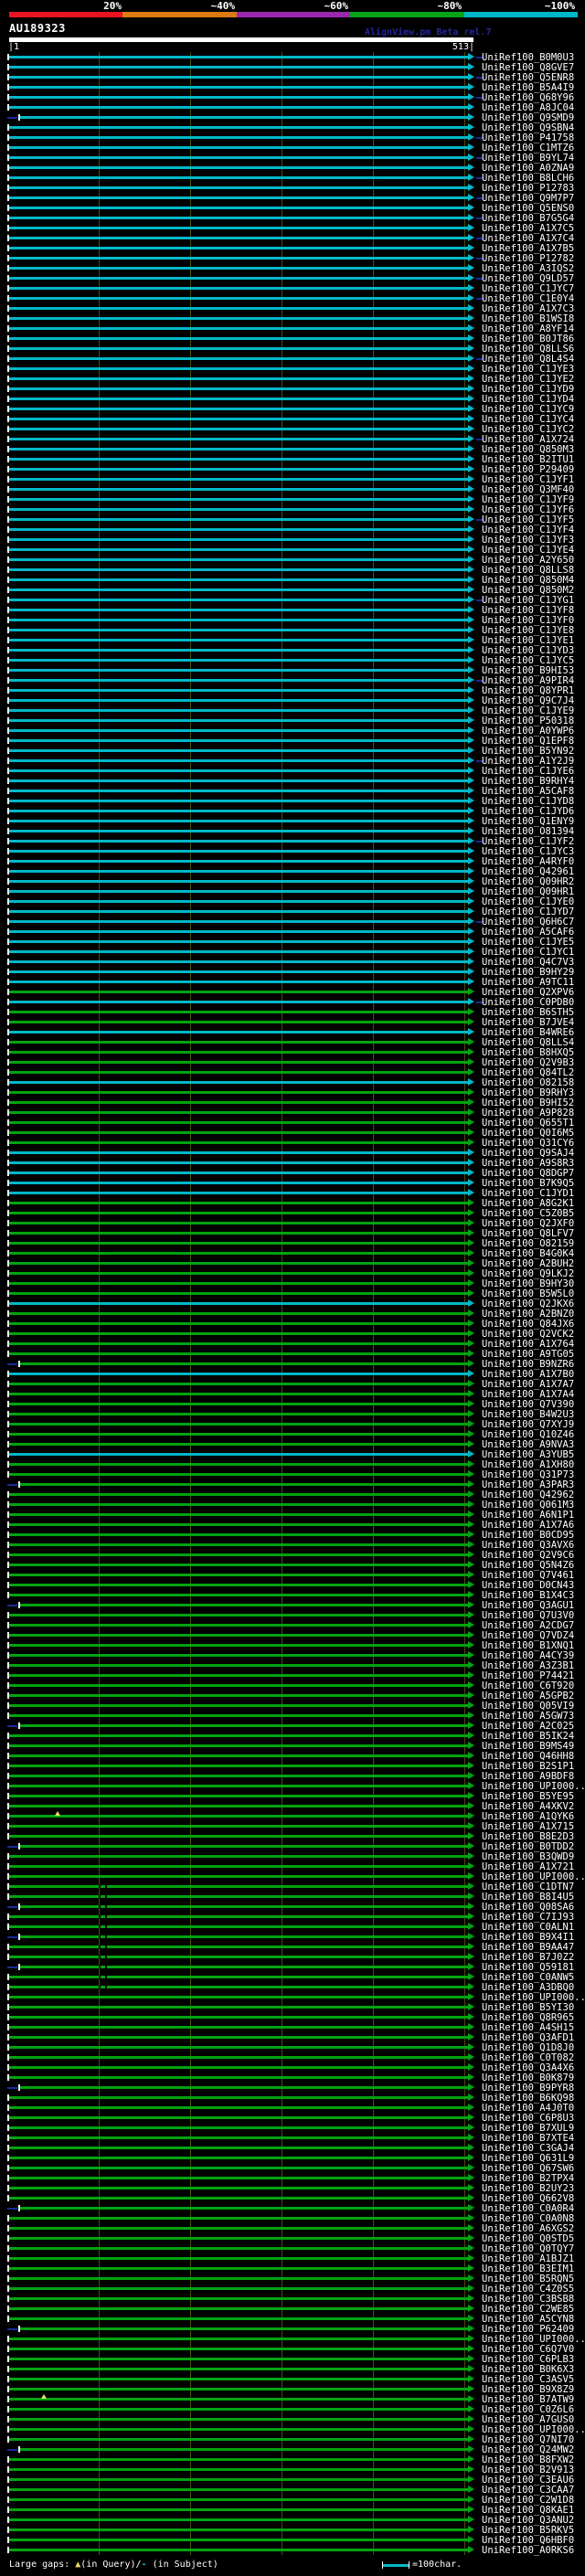  Describe the element at coordinates (293, 962) in the screenshot. I see `hit-row: UniRef100_Q4C7V3` at that location.